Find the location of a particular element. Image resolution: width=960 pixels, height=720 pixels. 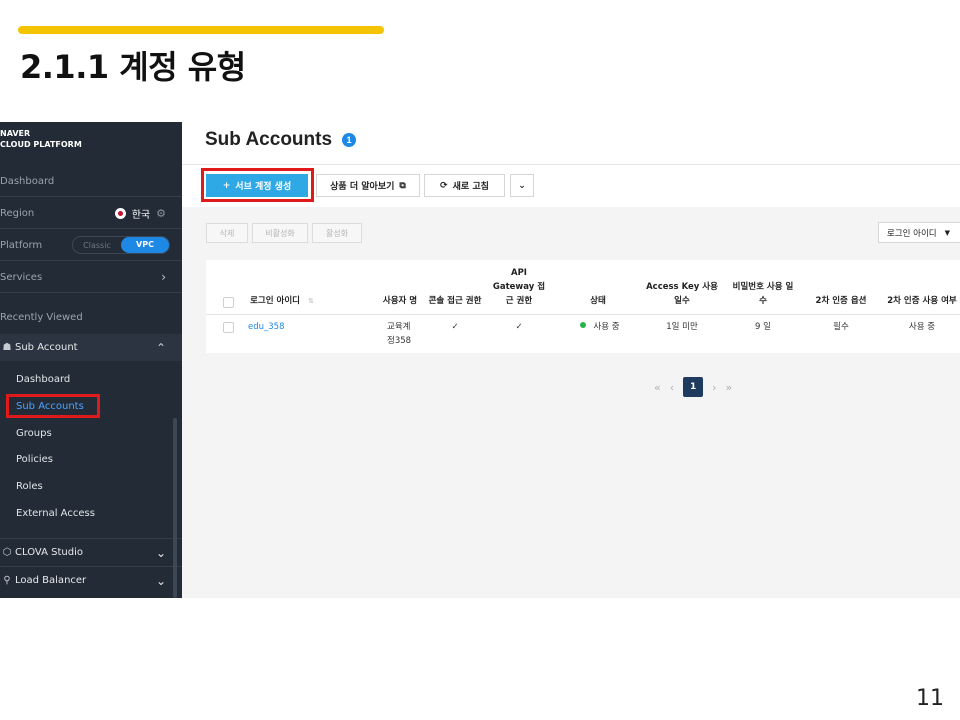

status-dot-icon is located at coordinates (583, 325).